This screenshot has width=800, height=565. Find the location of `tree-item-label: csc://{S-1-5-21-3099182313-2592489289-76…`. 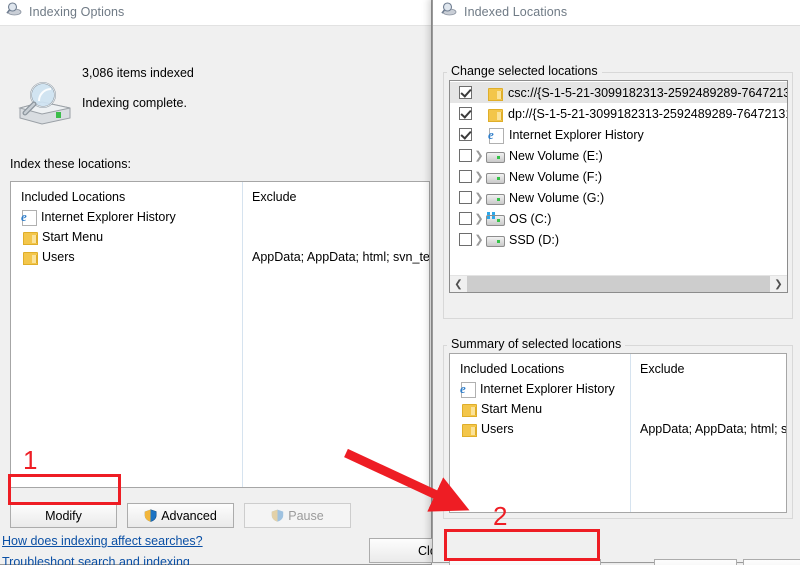

tree-item-label: csc://{S-1-5-21-3099182313-2592489289-76… is located at coordinates (647, 92).